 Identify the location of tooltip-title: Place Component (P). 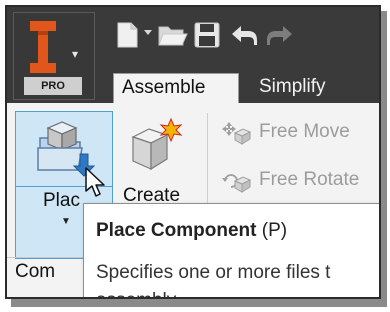
(191, 231).